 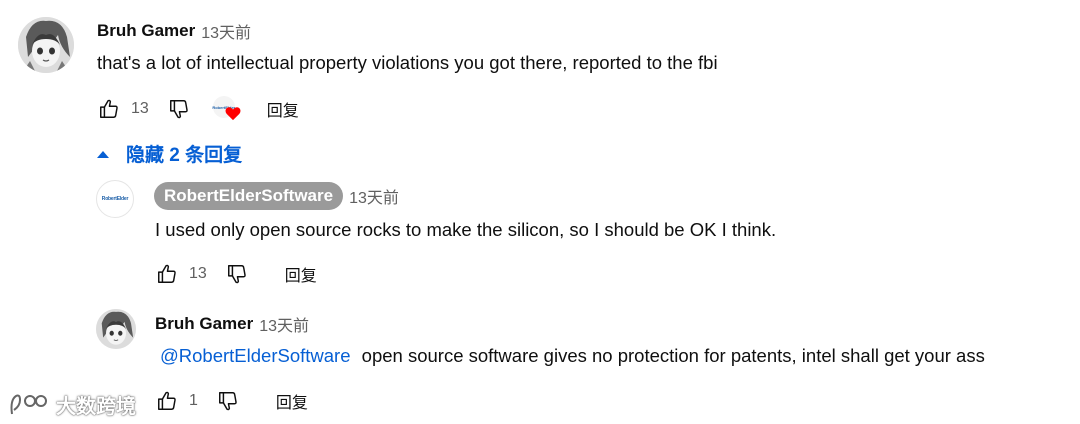 What do you see at coordinates (184, 155) in the screenshot?
I see `hide-replies-label: 隐藏 2 条回复` at bounding box center [184, 155].